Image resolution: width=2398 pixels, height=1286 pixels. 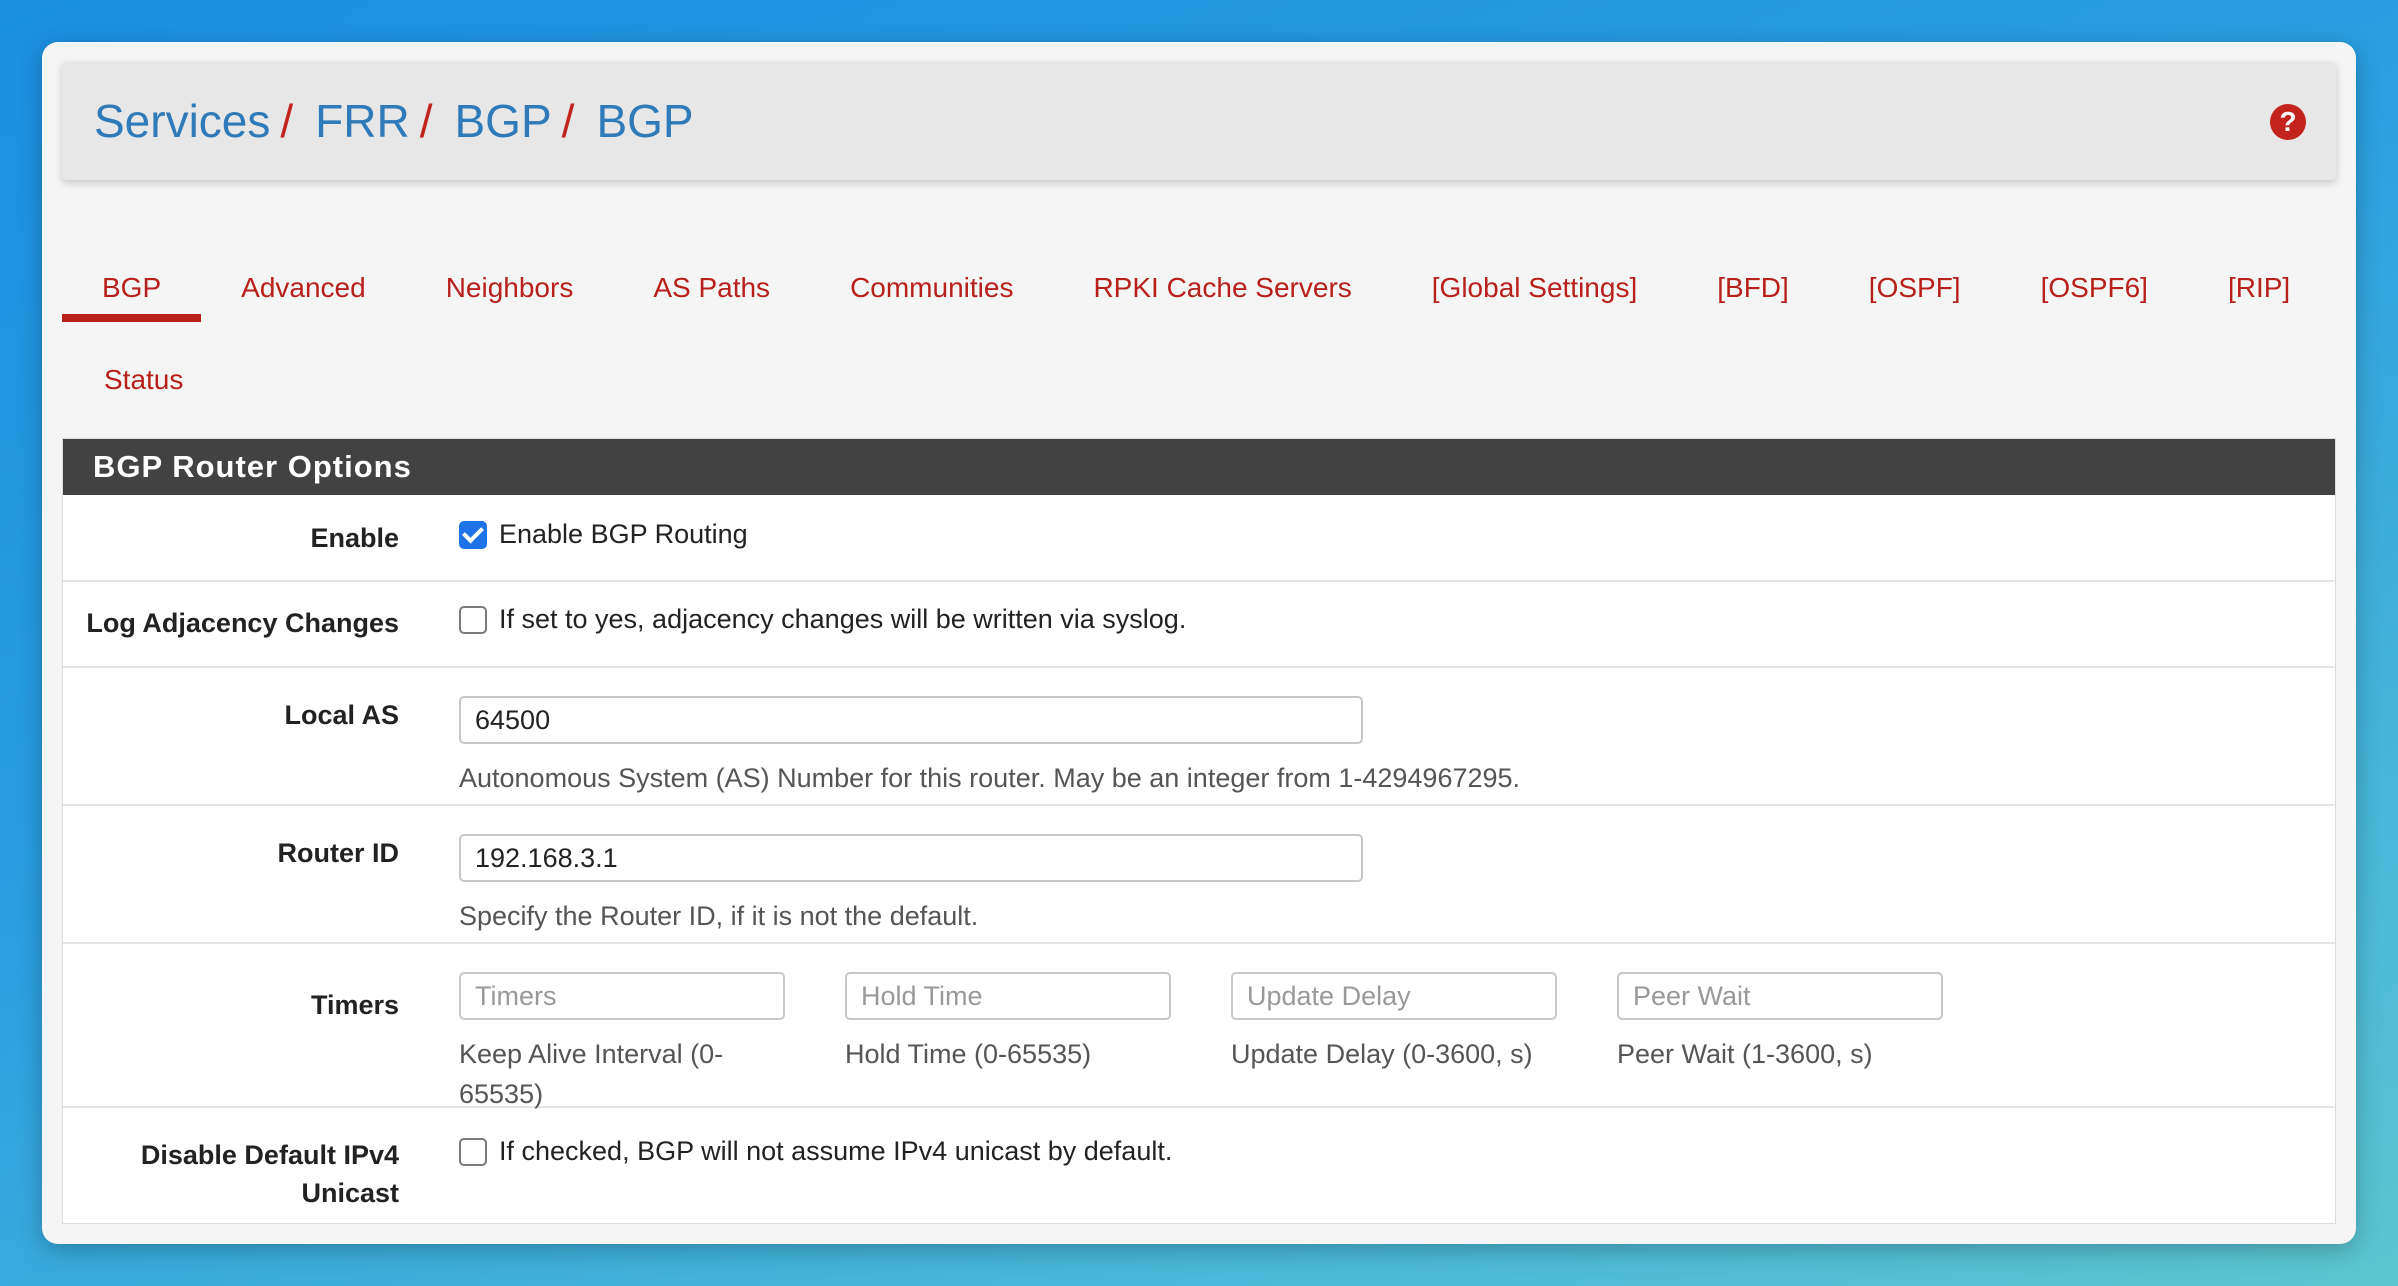 I want to click on enable-row: Enable Enable BGP Routing, so click(x=1199, y=538).